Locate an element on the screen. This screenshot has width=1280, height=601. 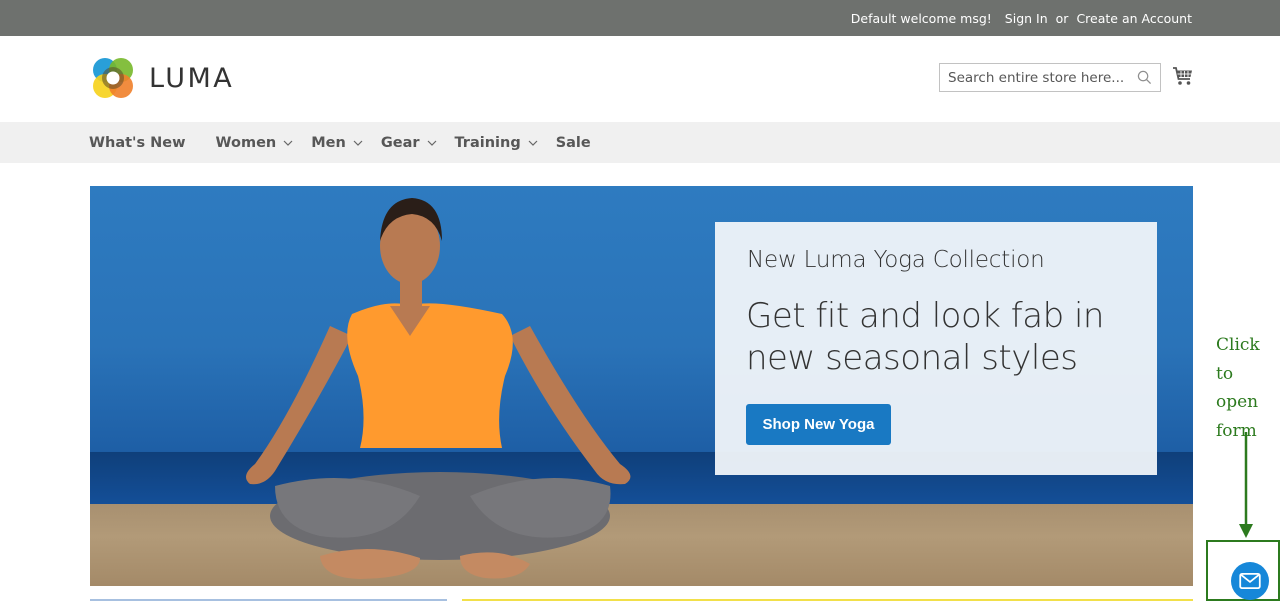
nav-item-women: Women is located at coordinates (255, 143).